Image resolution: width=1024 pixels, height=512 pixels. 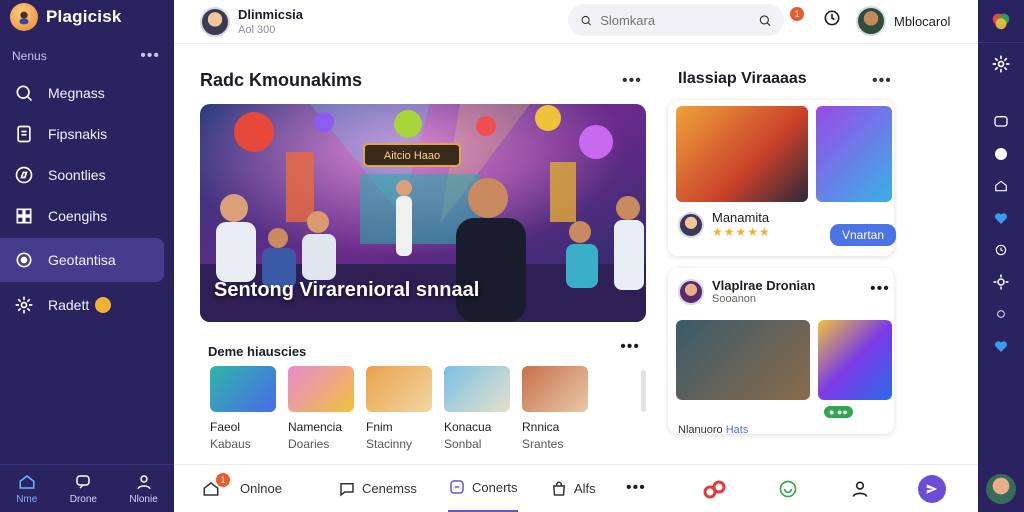 I want to click on menu-more-icon: •••, so click(x=150, y=56).